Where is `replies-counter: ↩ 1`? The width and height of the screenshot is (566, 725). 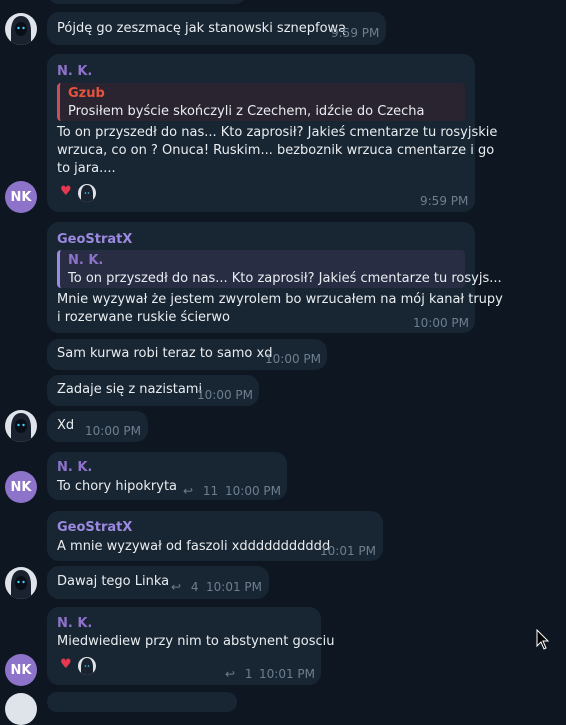 replies-counter: ↩ 1 is located at coordinates (239, 674).